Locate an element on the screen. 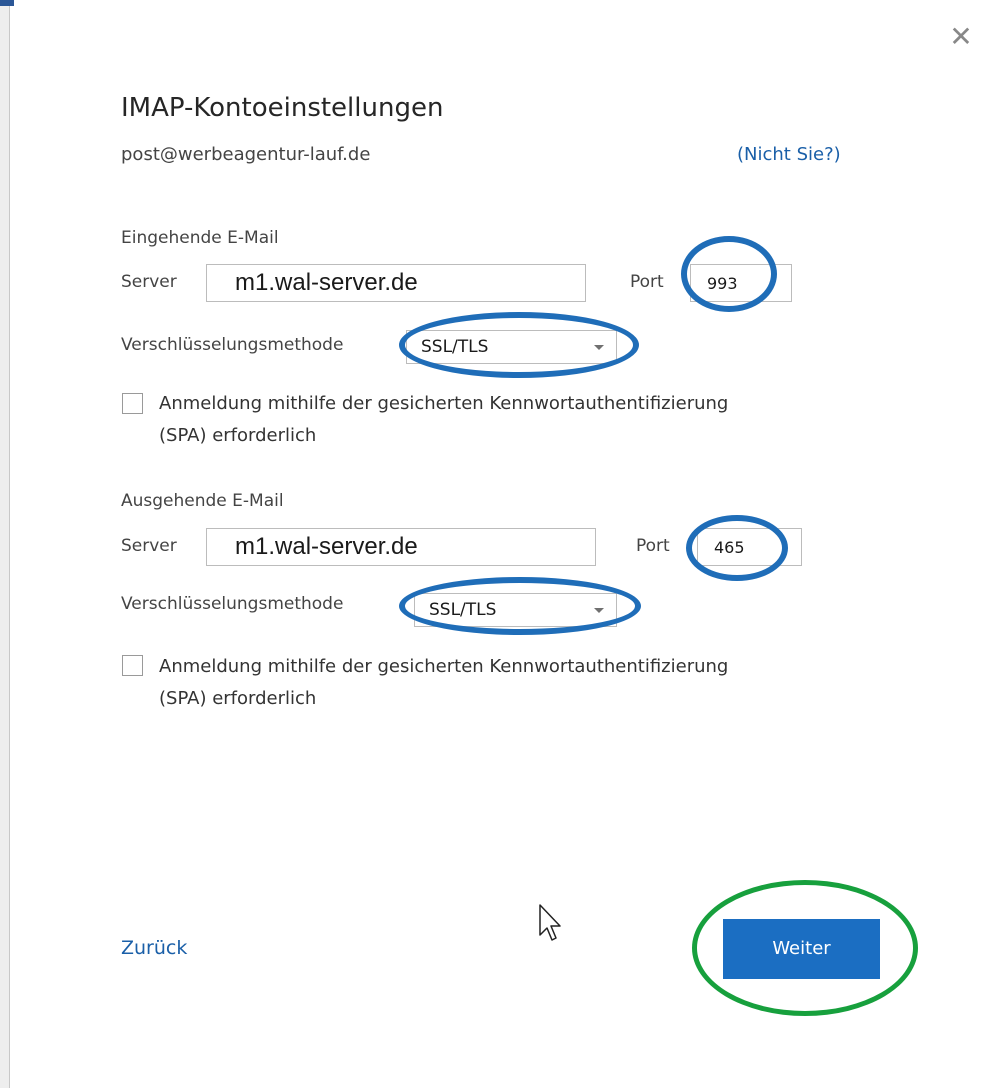 This screenshot has width=981, height=1088. incoming-encryption-value: SSL/TLS is located at coordinates (455, 347).